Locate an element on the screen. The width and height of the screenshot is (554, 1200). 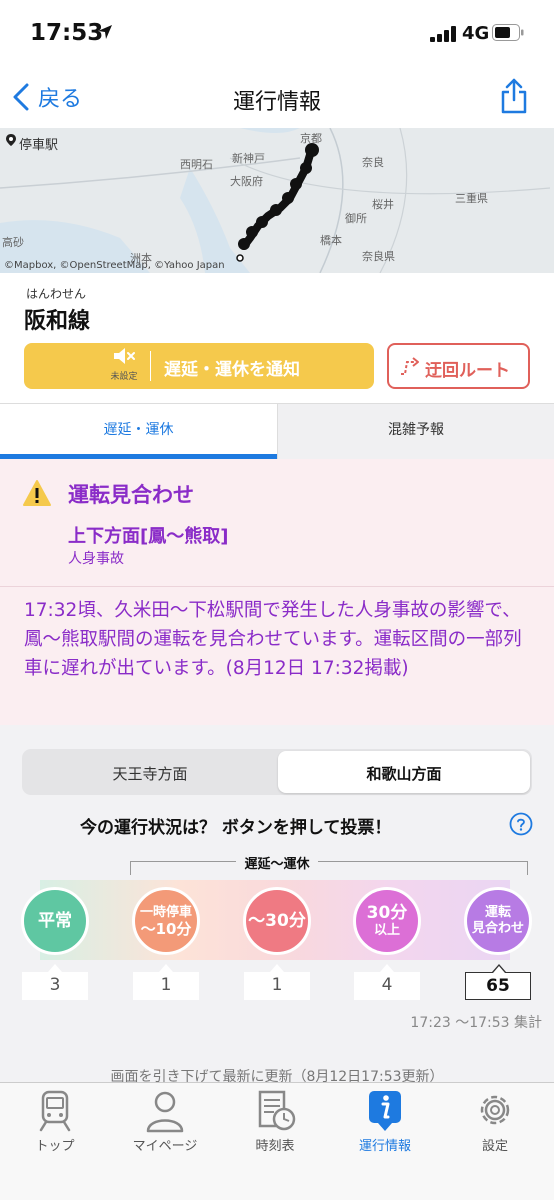
vote-count: 4 is located at coordinates (387, 982).